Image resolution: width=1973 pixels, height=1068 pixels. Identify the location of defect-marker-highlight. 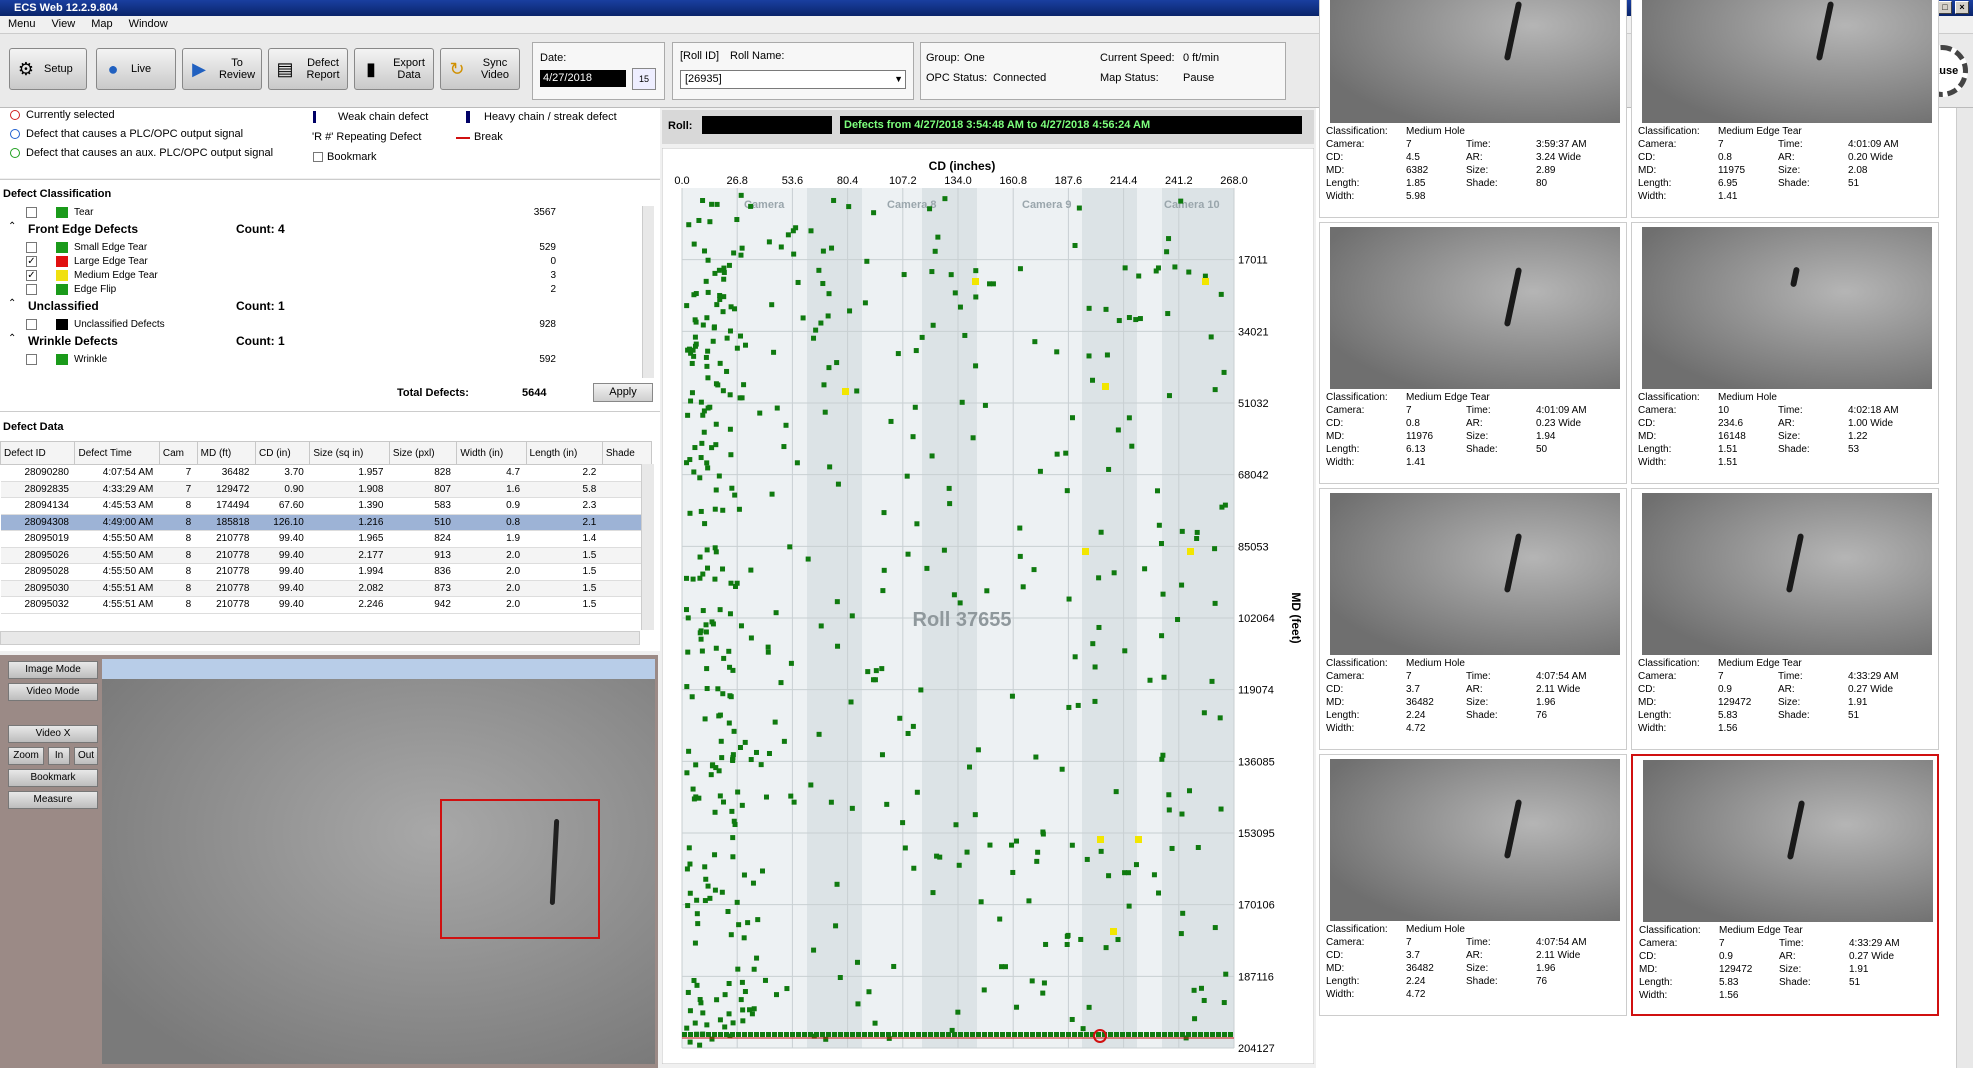
(1100, 839).